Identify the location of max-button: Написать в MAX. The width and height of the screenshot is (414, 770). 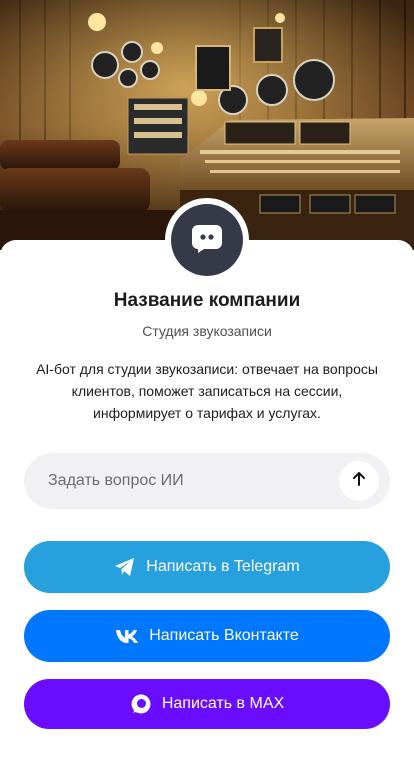
(207, 704).